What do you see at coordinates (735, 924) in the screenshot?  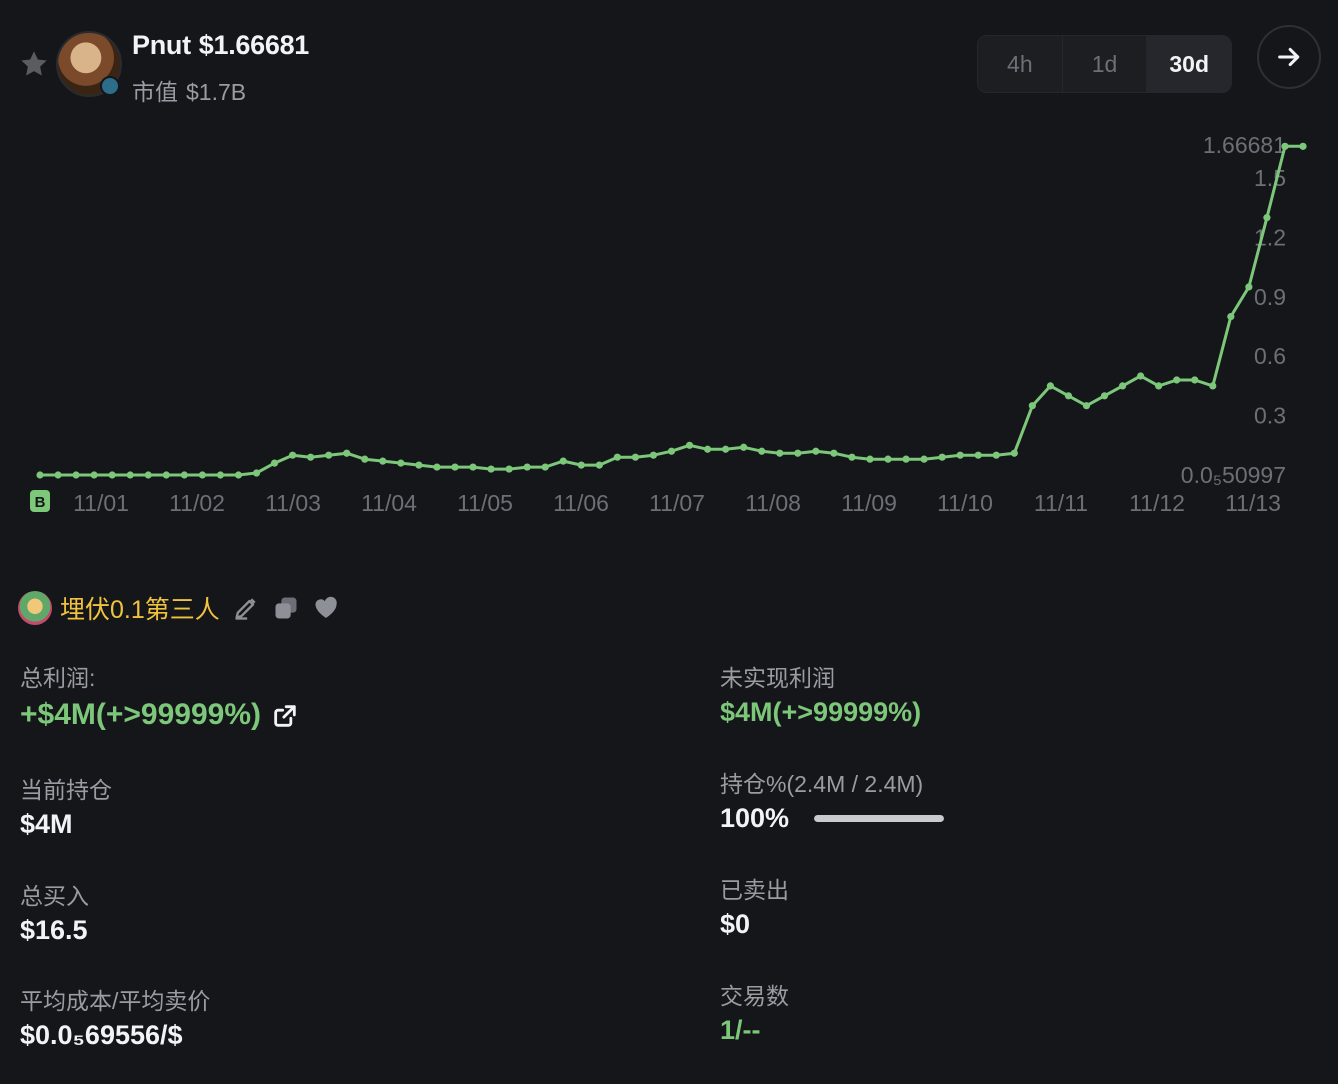 I see `sold-value: $0` at bounding box center [735, 924].